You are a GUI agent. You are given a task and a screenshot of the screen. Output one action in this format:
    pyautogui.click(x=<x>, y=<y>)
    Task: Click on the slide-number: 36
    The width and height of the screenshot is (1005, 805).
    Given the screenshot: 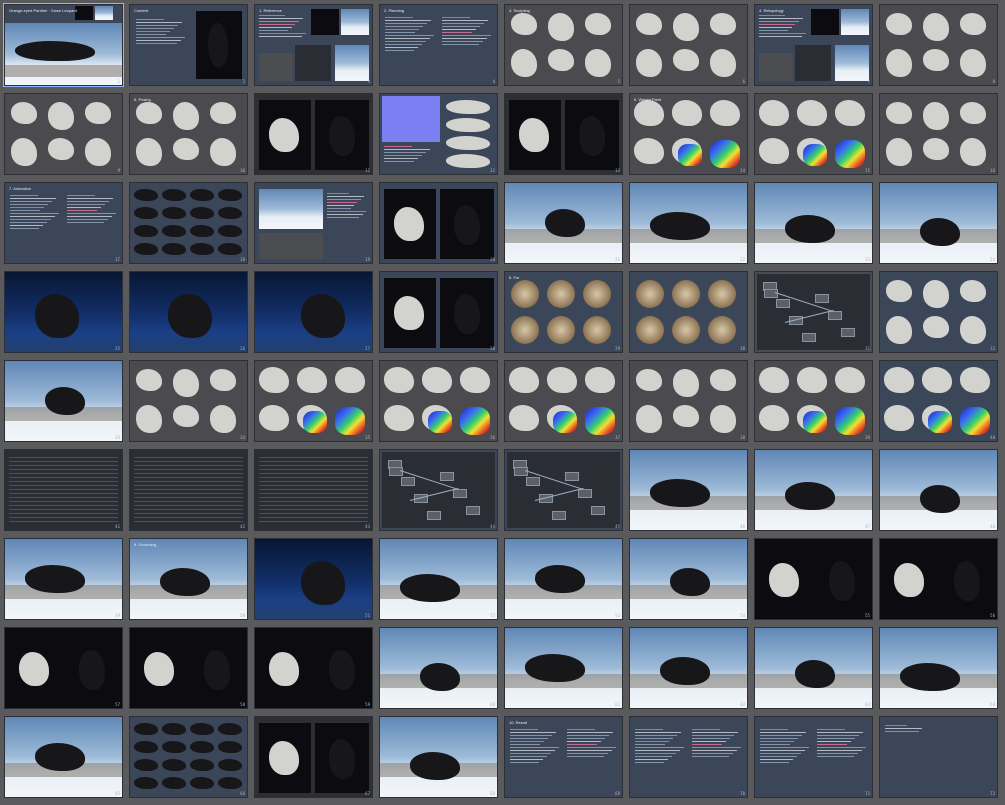 What is the action you would take?
    pyautogui.click(x=492, y=437)
    